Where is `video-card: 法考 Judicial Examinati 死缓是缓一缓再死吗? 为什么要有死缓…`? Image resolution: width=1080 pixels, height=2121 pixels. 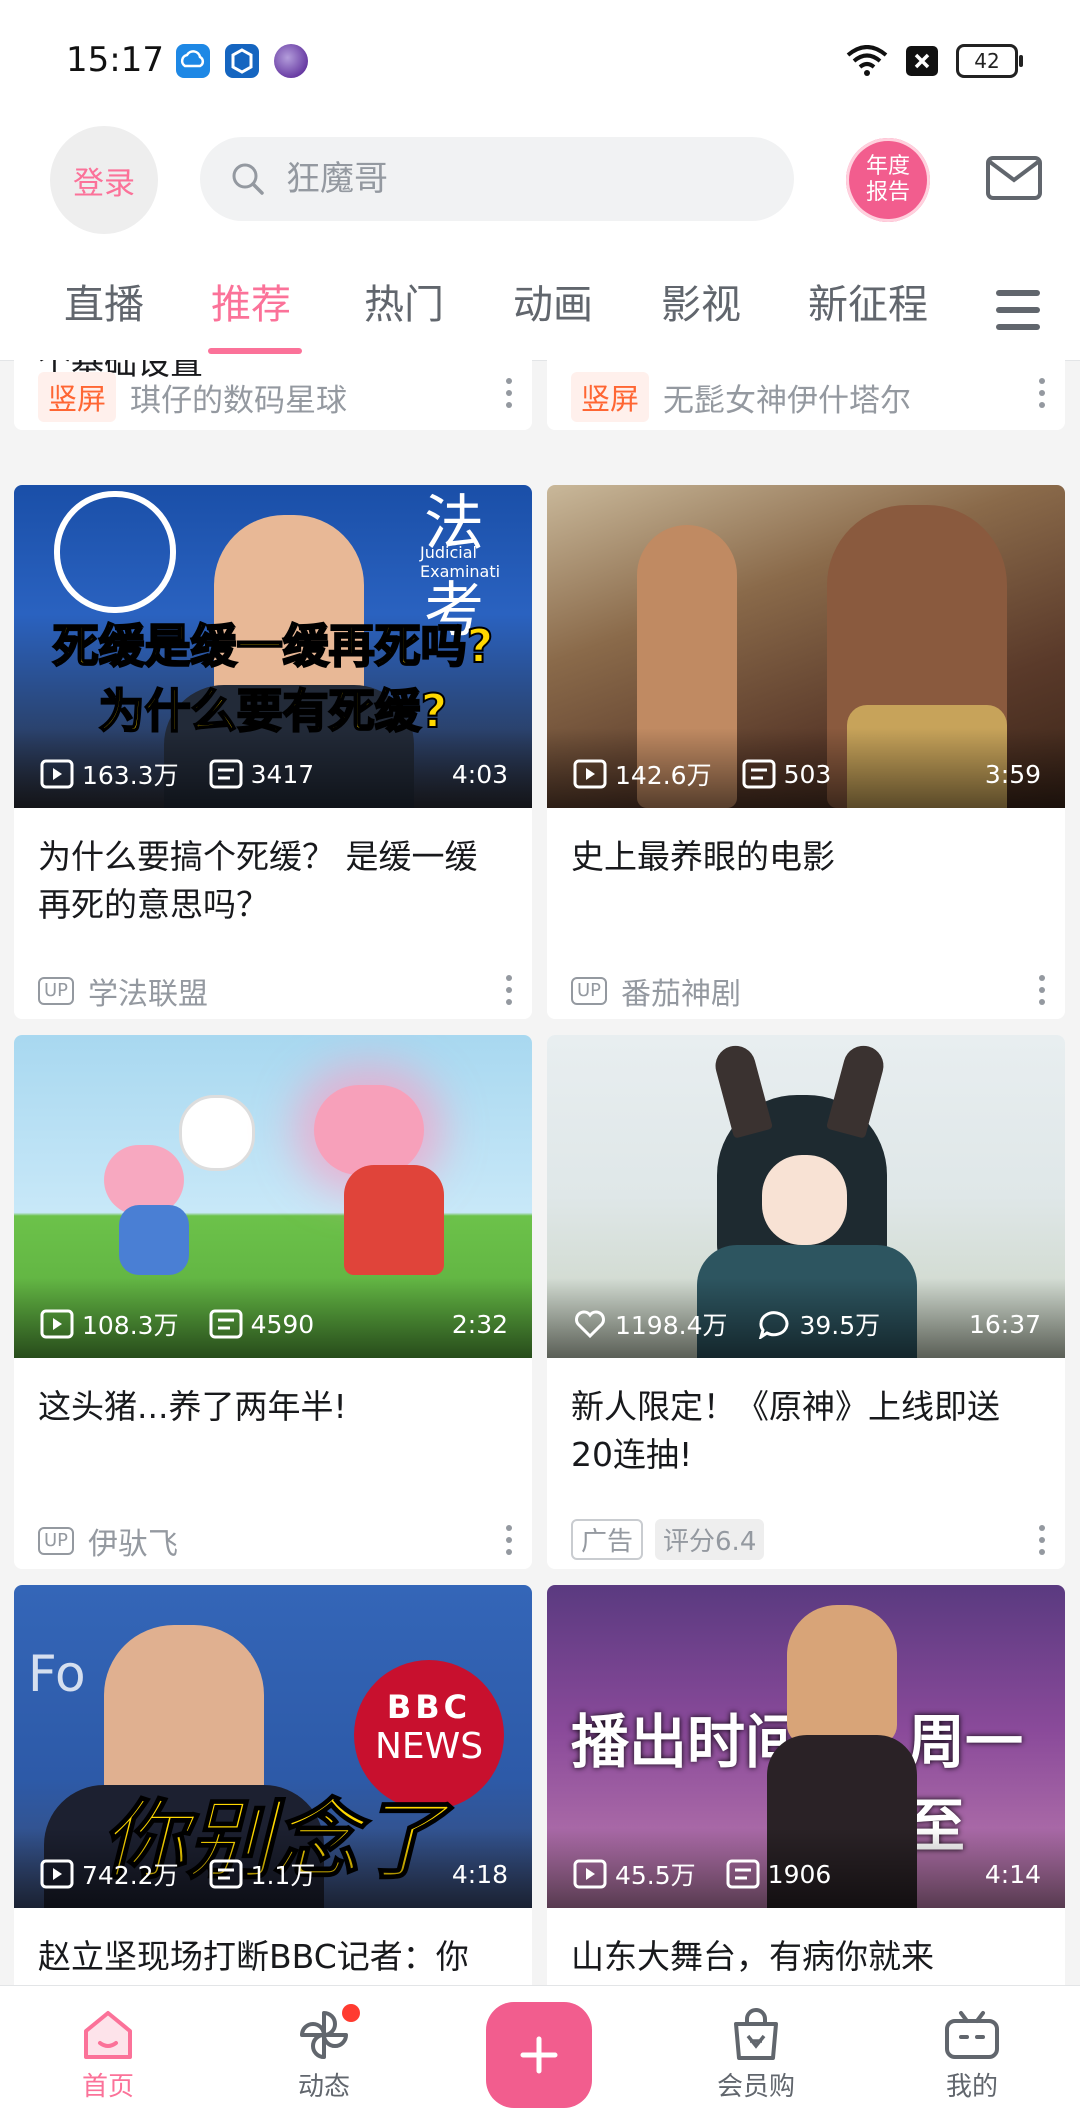
video-card: 法考 Judicial Examinati 死缓是缓一缓再死吗? 为什么要有死缓… is located at coordinates (273, 752).